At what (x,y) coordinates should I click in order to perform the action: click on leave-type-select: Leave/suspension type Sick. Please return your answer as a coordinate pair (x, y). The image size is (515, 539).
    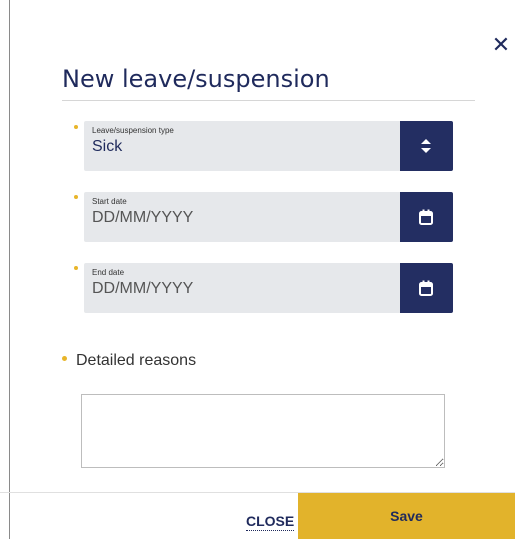
    Looking at the image, I should click on (268, 146).